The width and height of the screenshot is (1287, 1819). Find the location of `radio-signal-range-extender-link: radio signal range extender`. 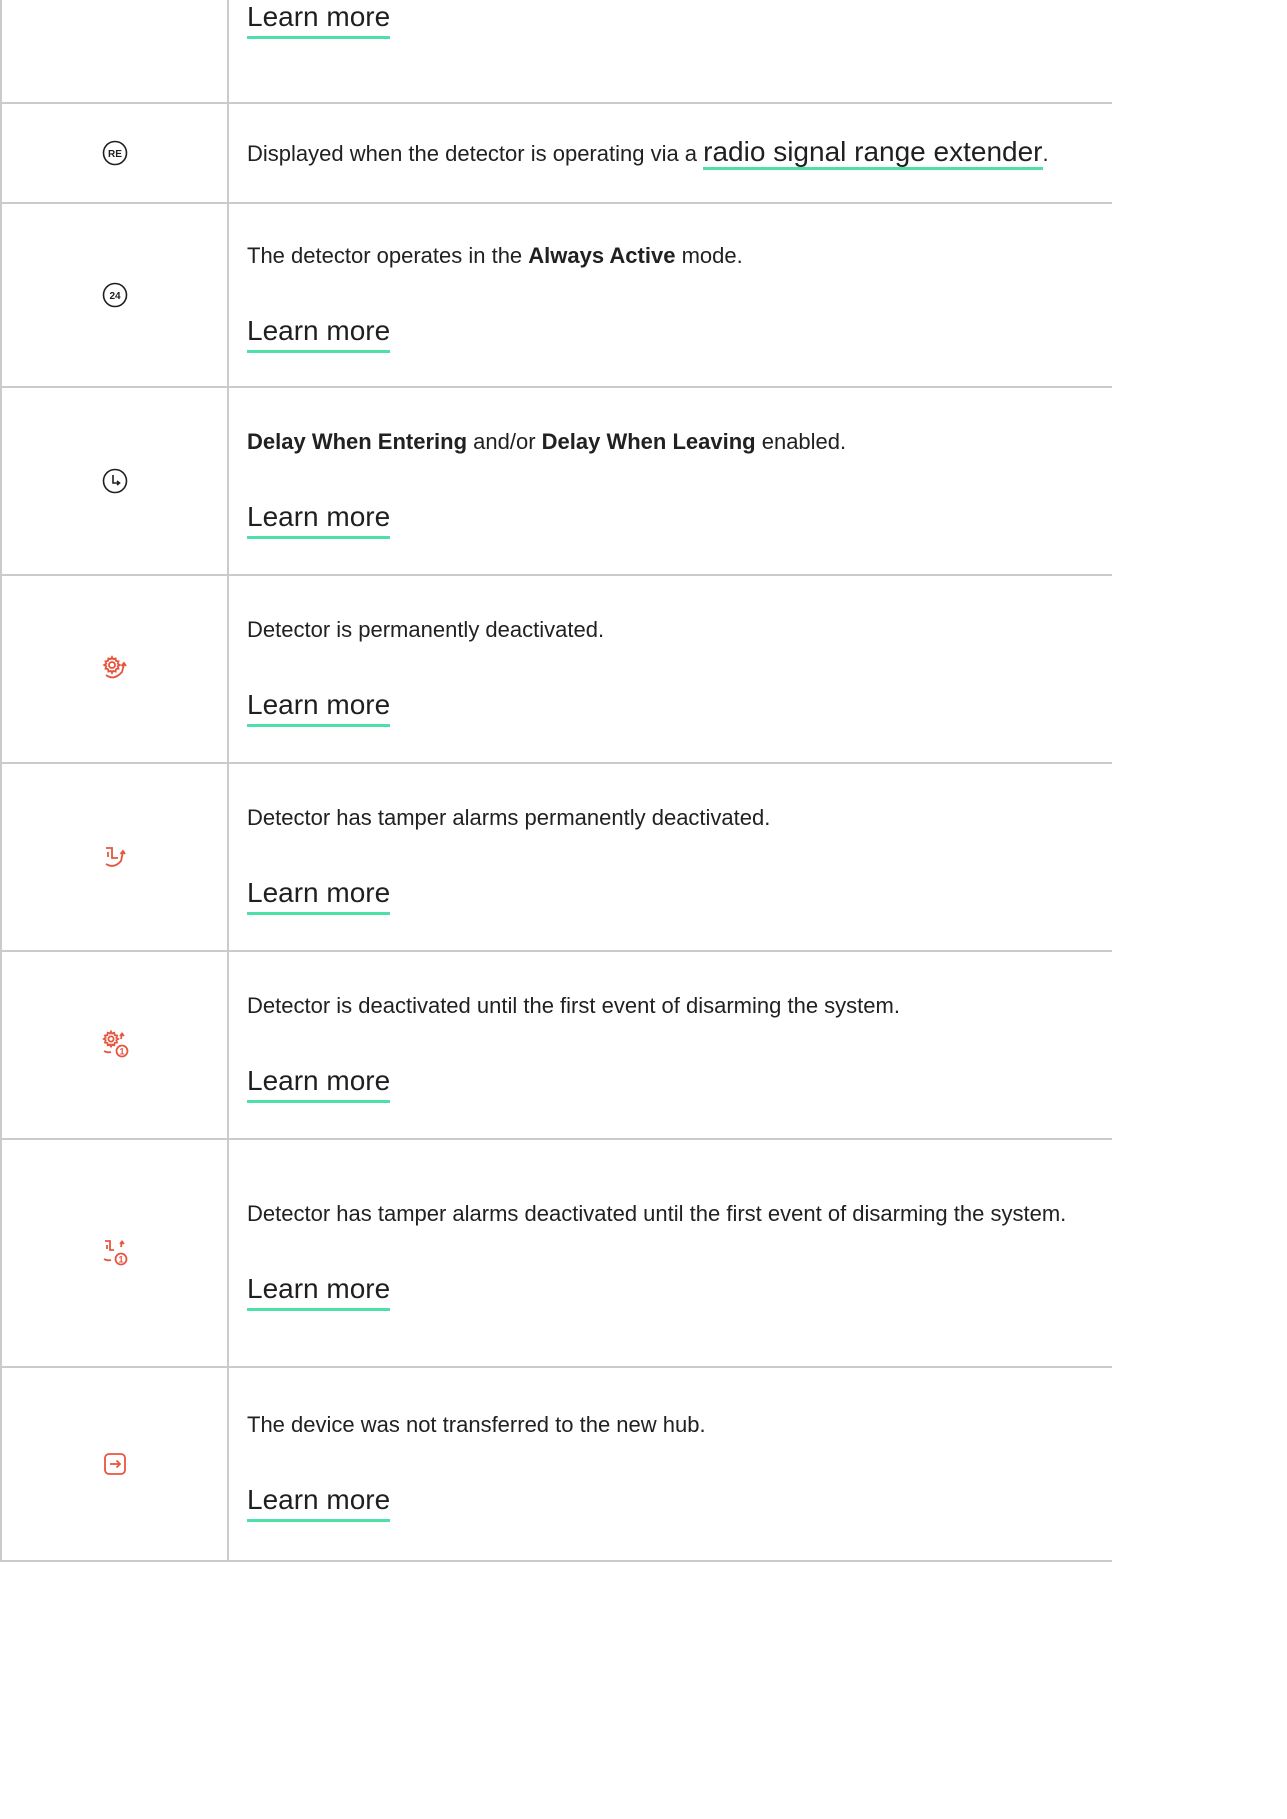

radio-signal-range-extender-link: radio signal range extender is located at coordinates (873, 153).